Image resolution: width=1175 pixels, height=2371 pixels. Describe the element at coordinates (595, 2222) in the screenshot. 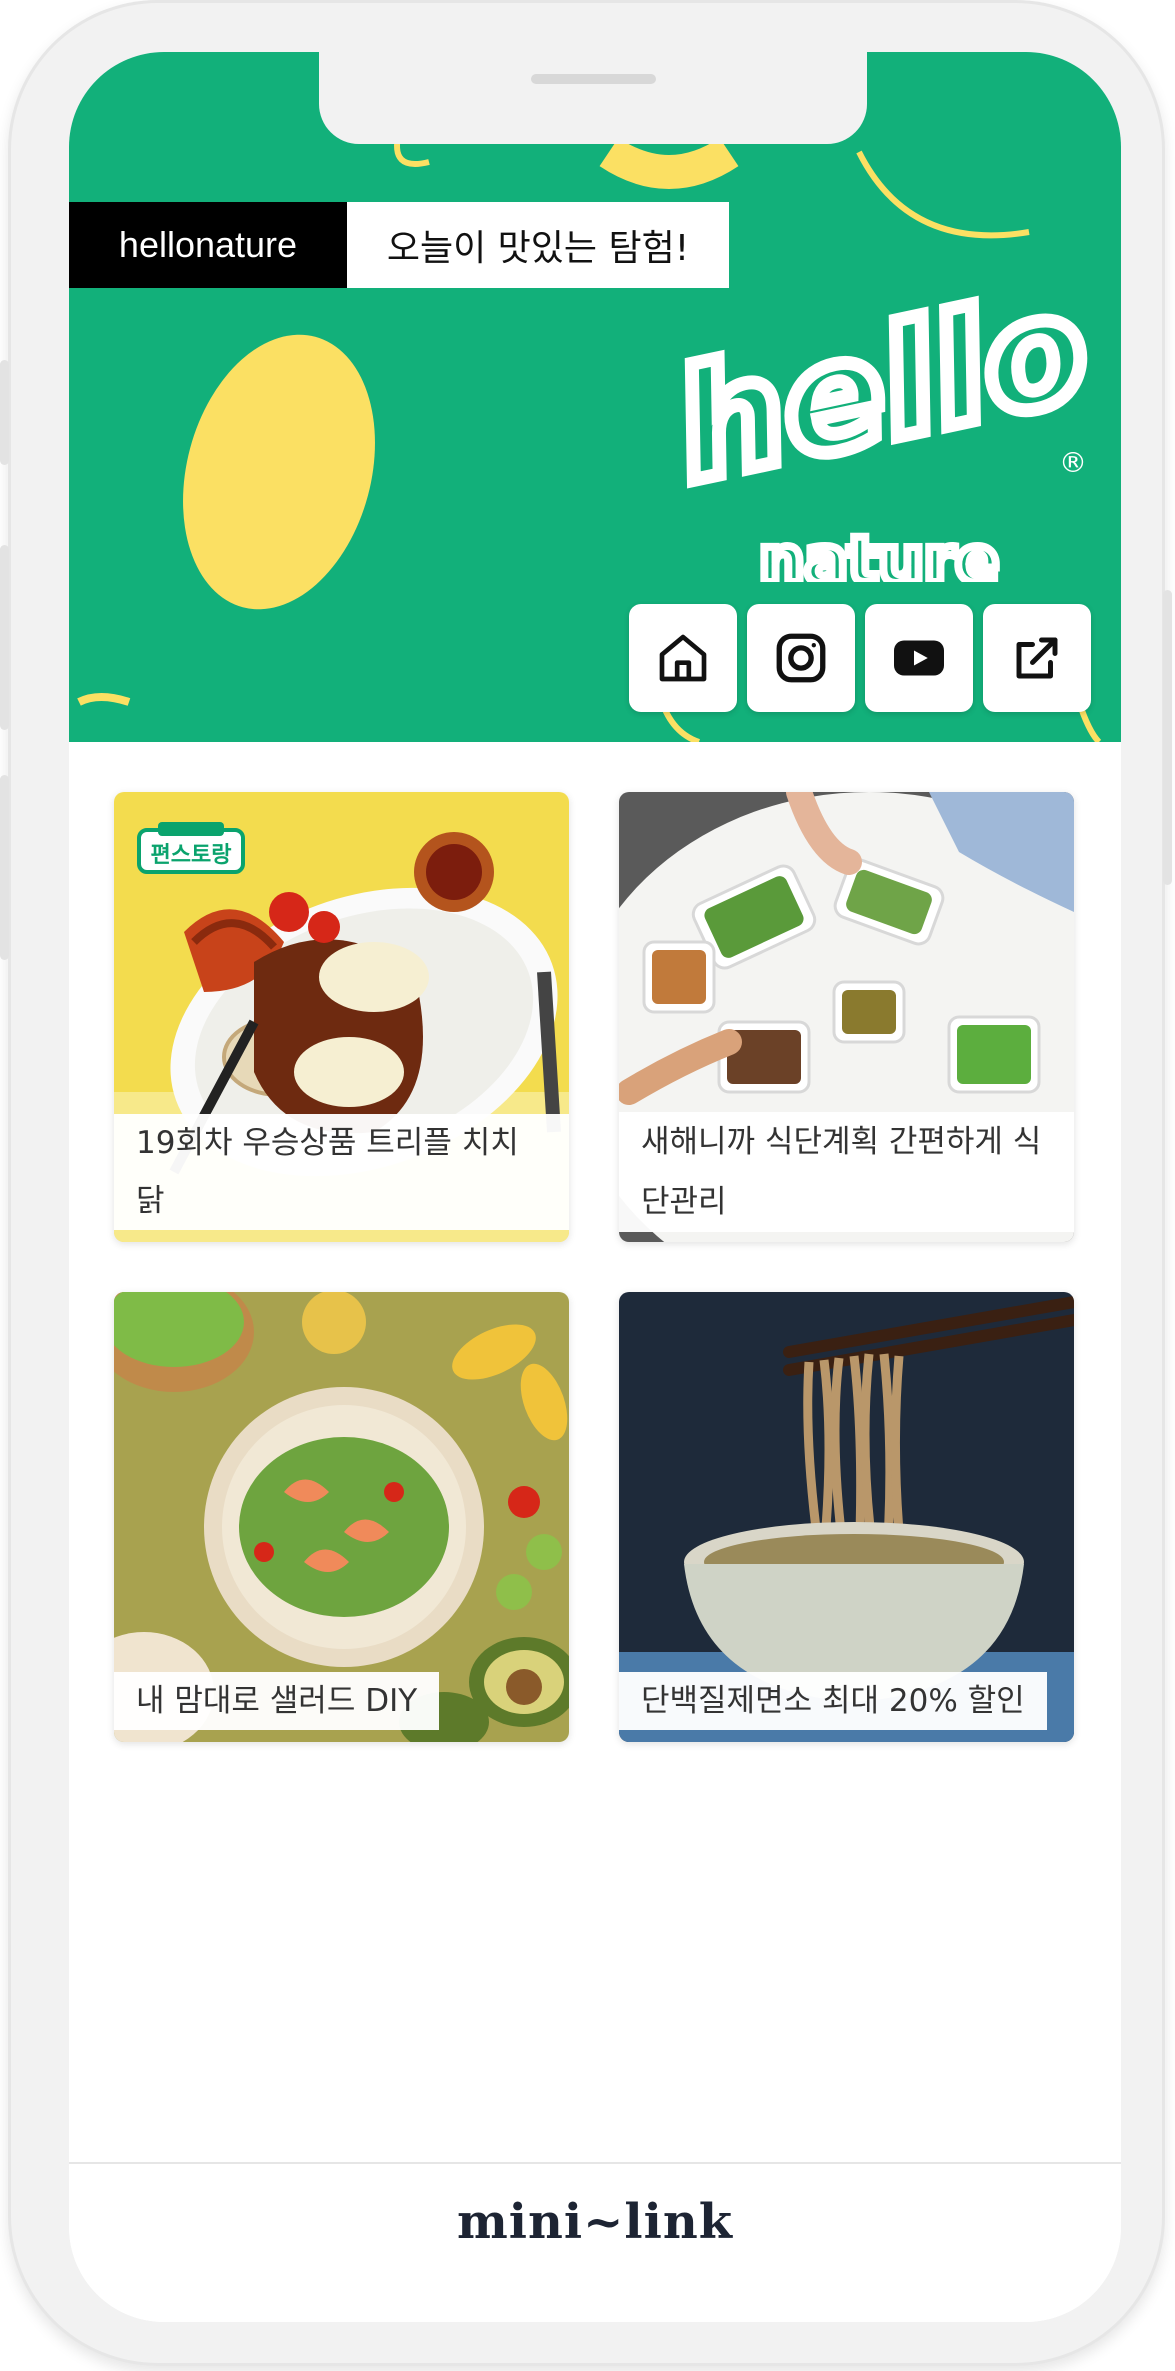

I see `minilink-logo: mini~link` at that location.